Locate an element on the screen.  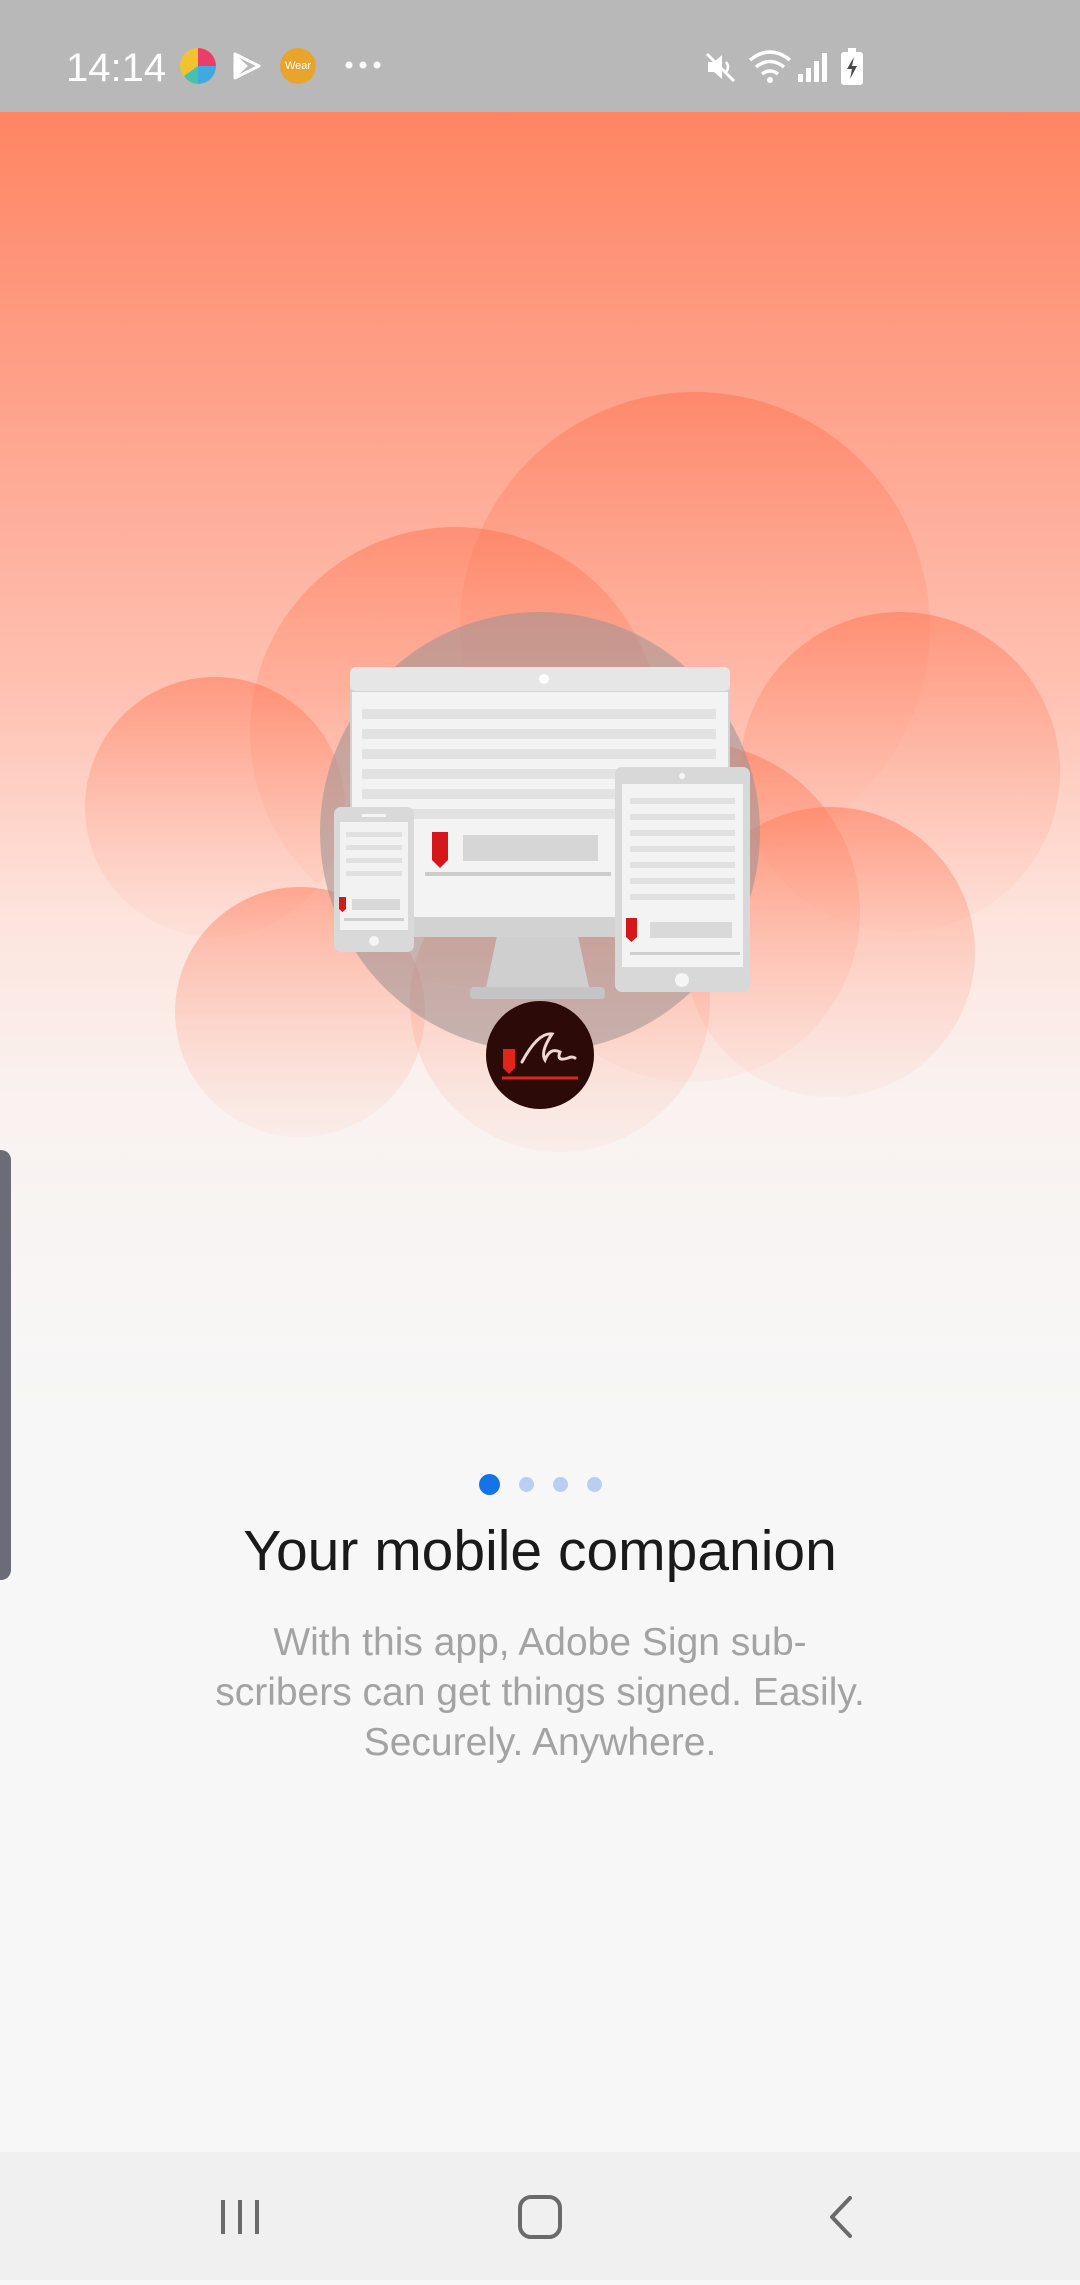
battery-charging-icon is located at coordinates (852, 66).